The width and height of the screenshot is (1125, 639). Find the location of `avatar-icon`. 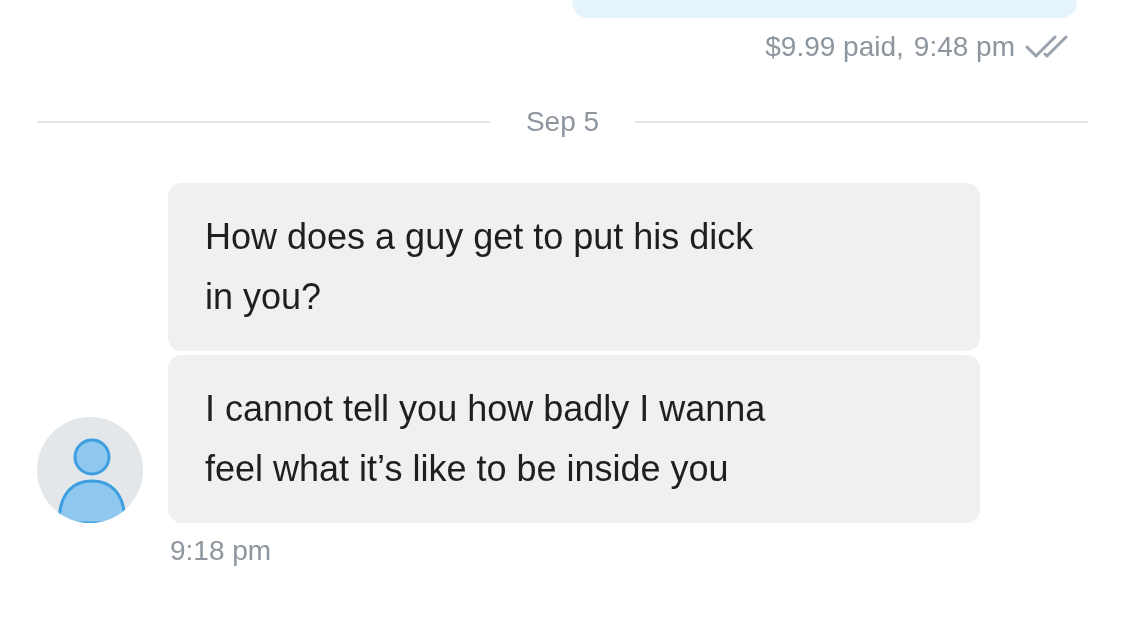

avatar-icon is located at coordinates (90, 470).